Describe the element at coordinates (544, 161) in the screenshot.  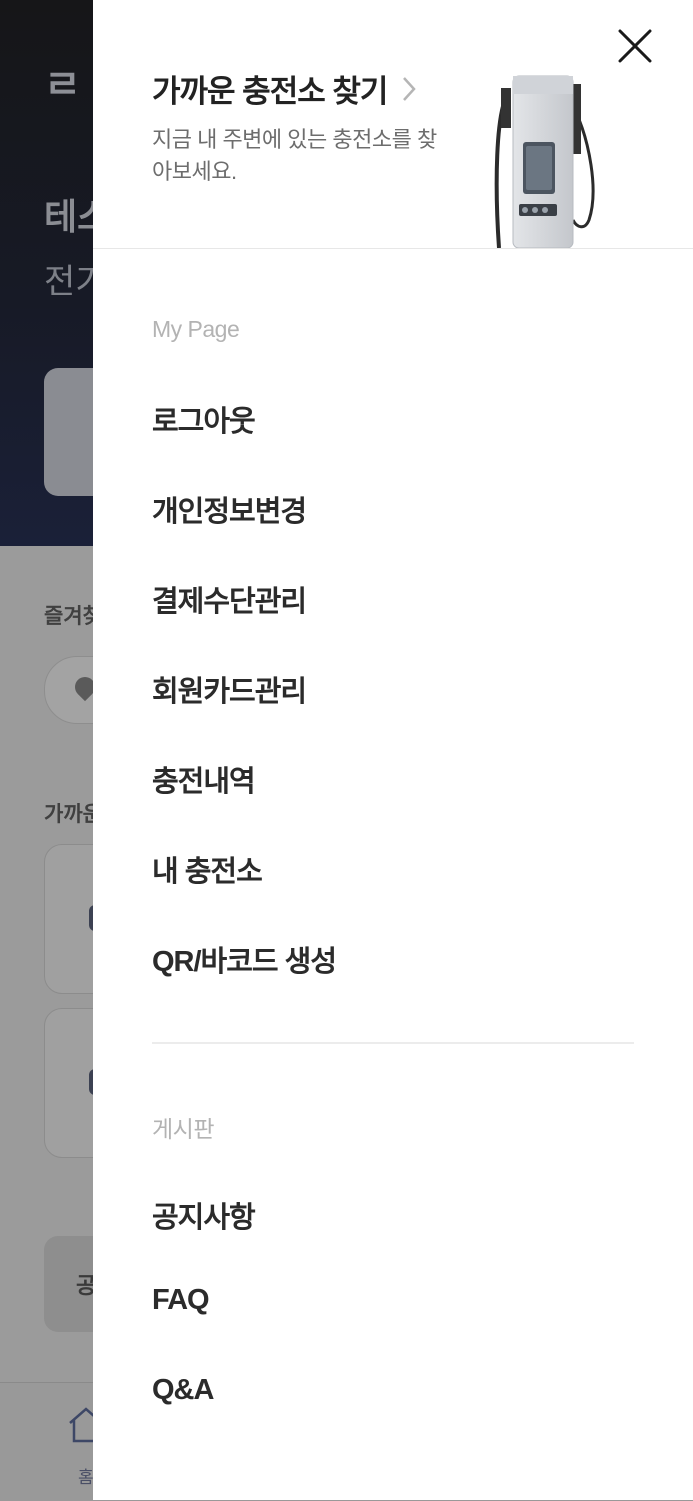
I see `ev-charger-image` at that location.